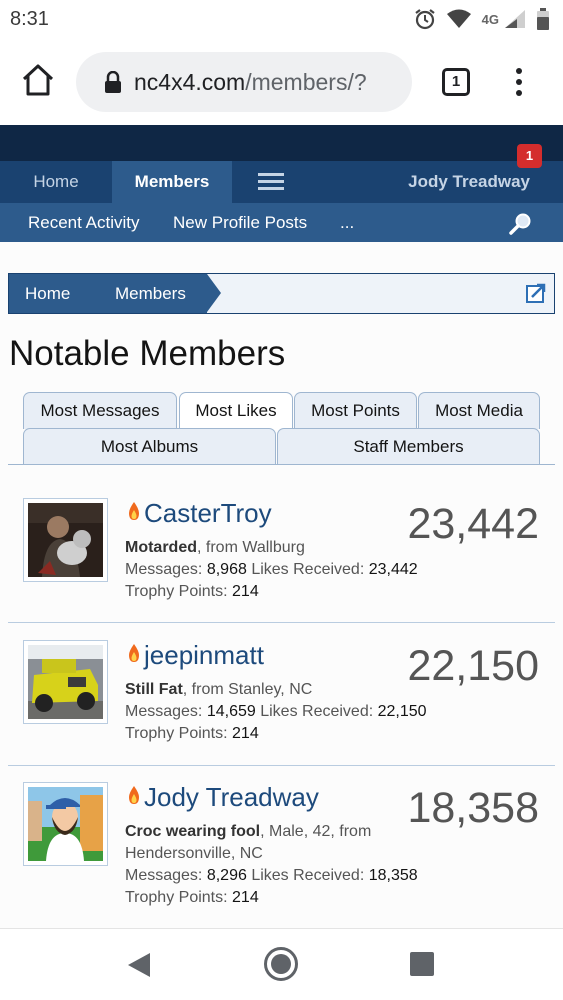  I want to click on member-location-line: Hendersonville, NC, so click(194, 853).